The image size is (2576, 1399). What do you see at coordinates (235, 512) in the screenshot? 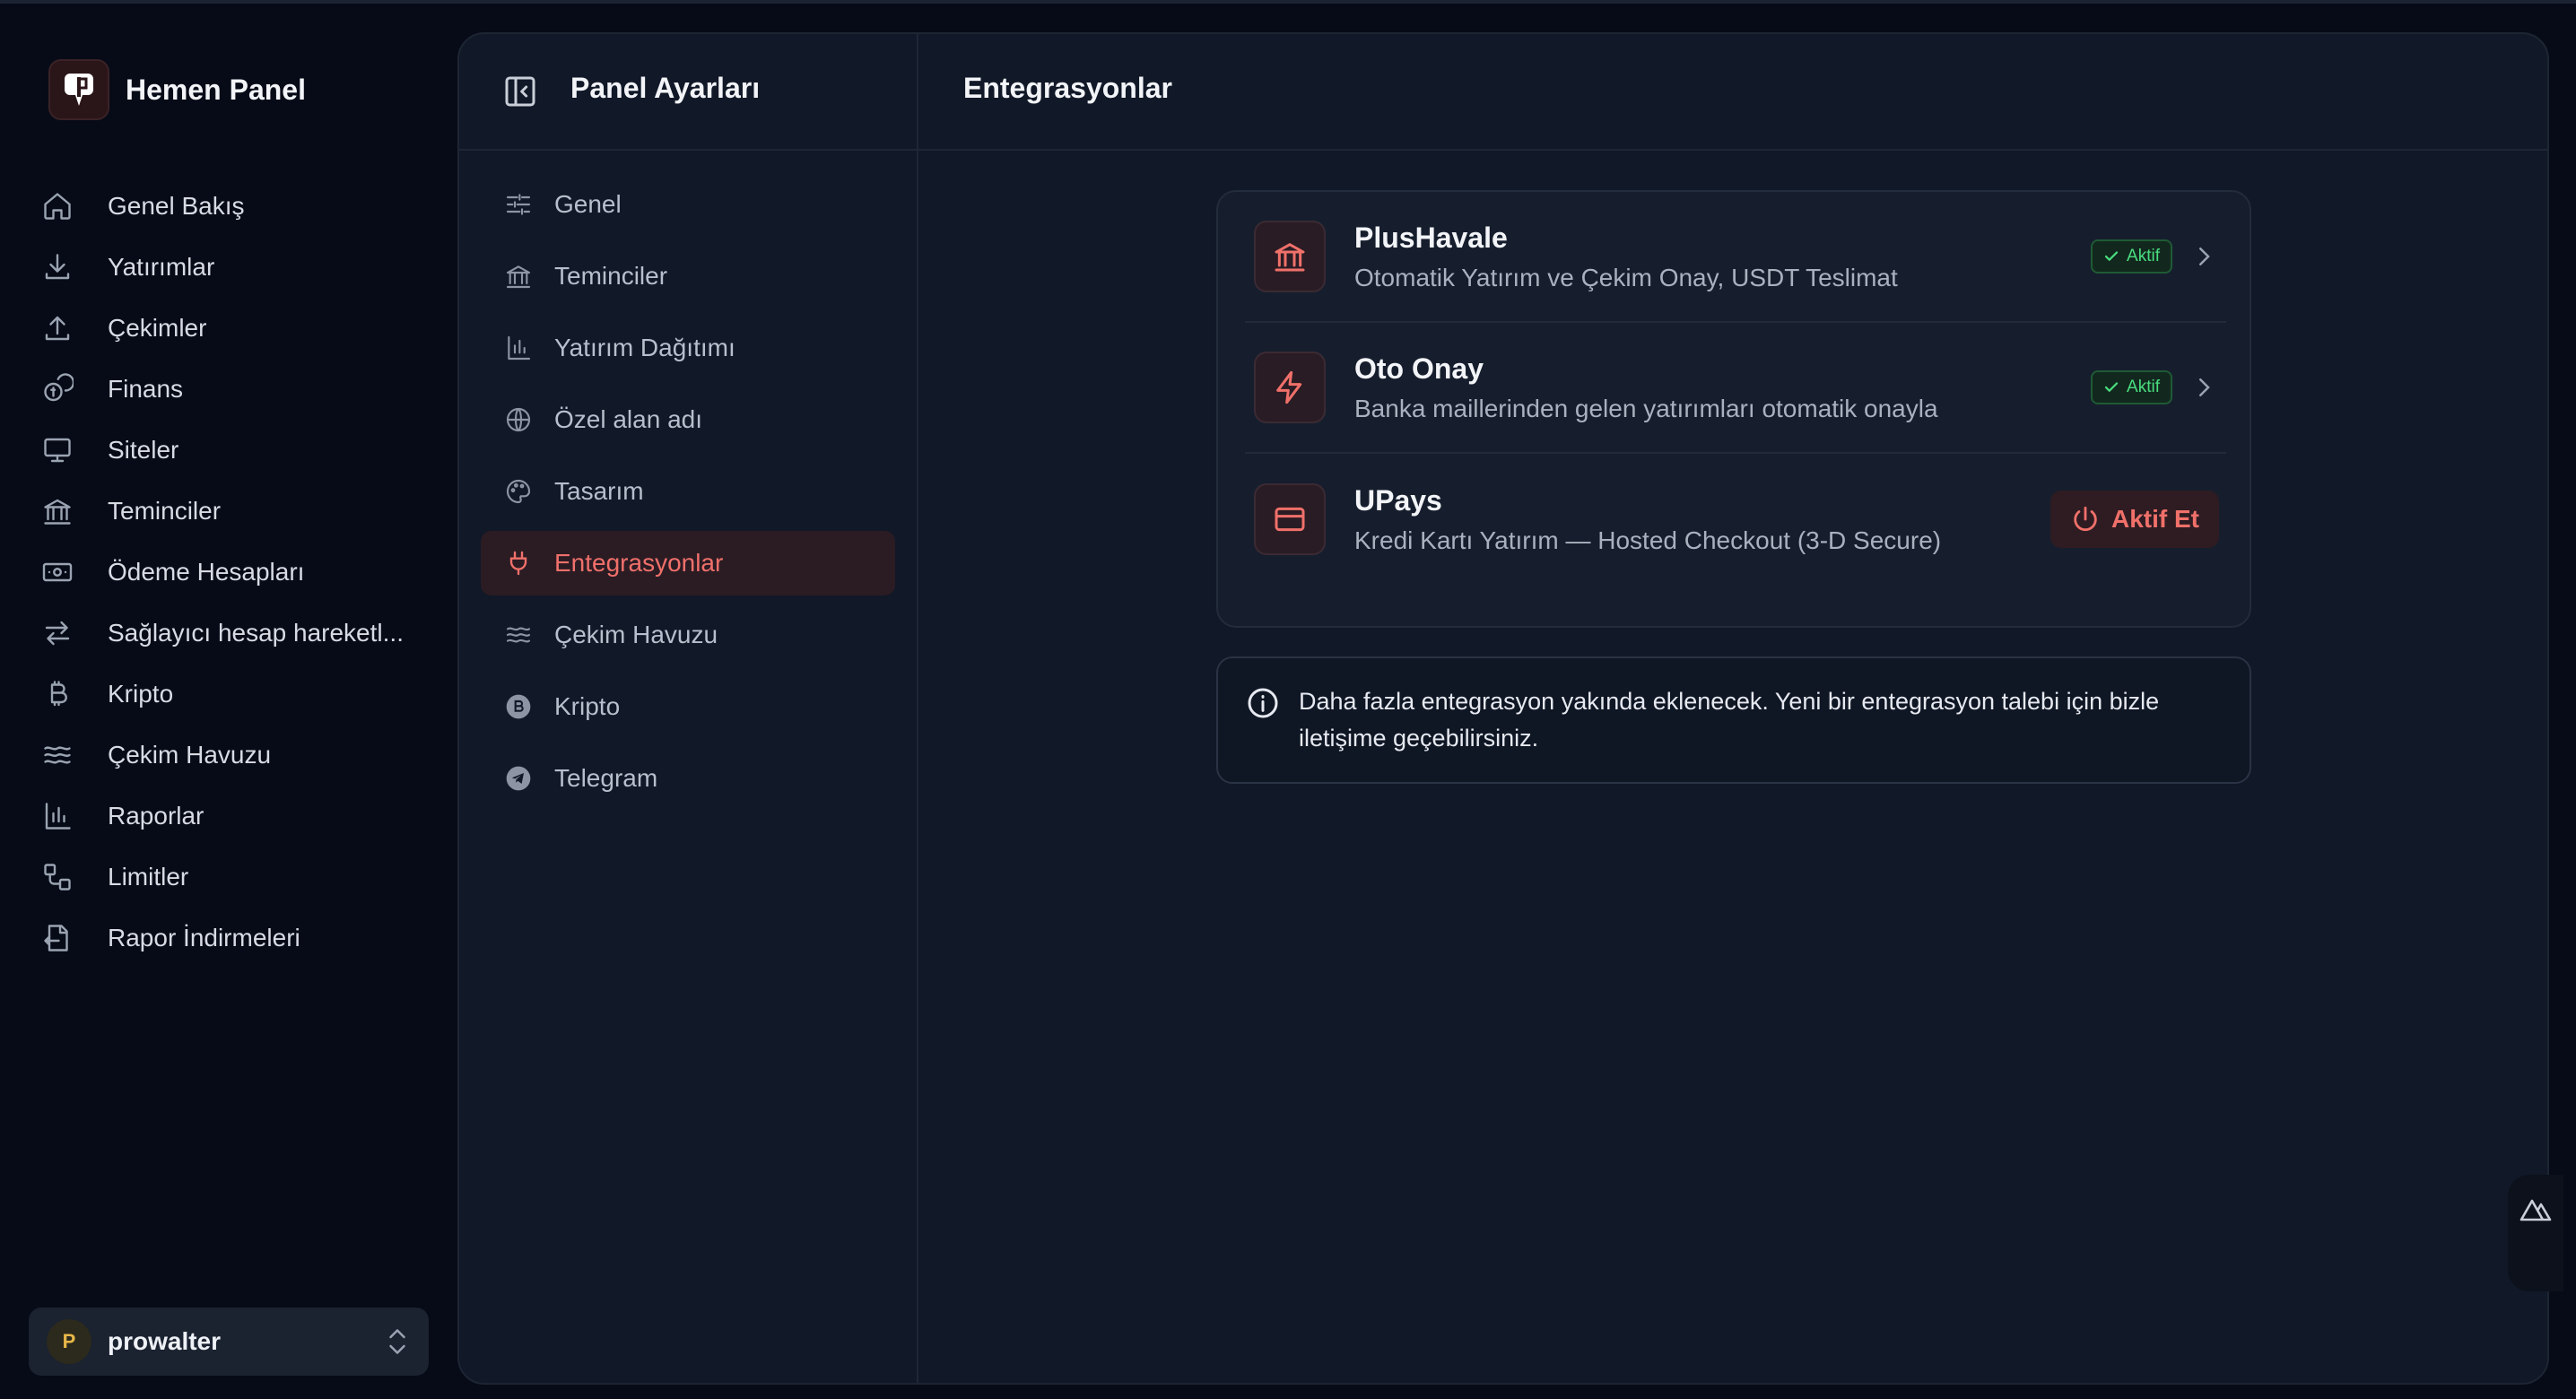
I see `sidebar-item-teminciler: Teminciler` at bounding box center [235, 512].